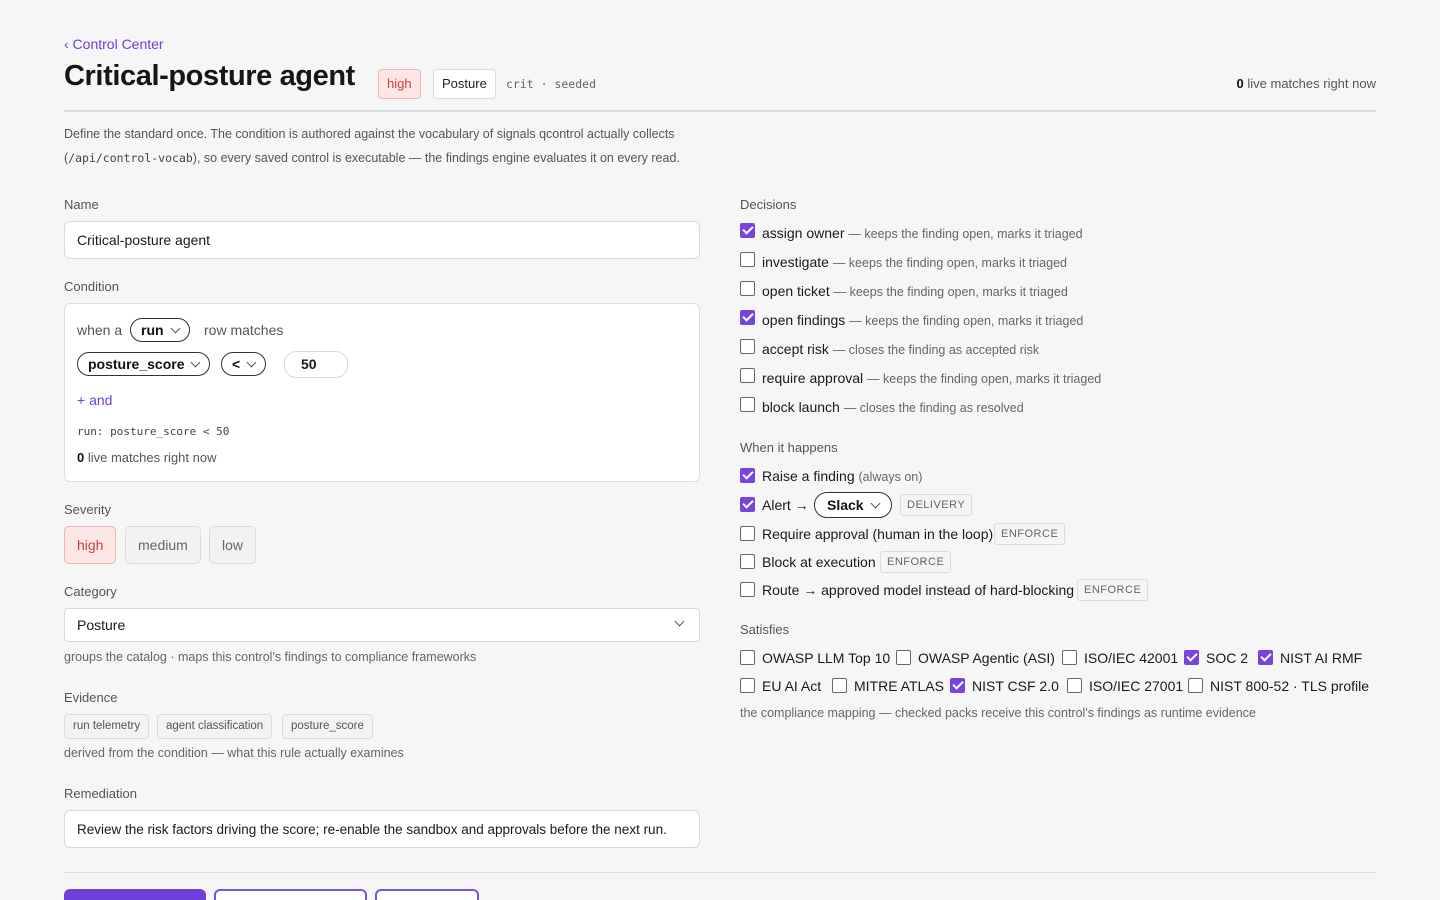 This screenshot has height=900, width=1440. I want to click on decision-assign-owner-checkbox, so click(747, 230).